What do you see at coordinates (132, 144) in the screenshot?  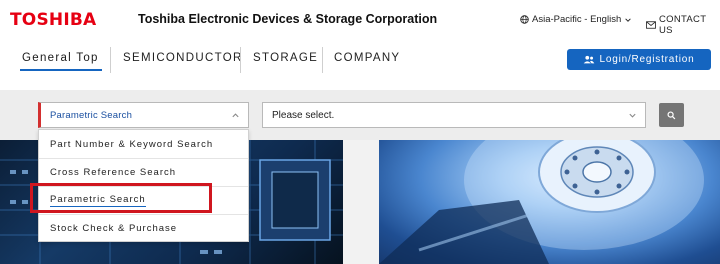 I see `menu-item-label: Part Number & Keyword Search` at bounding box center [132, 144].